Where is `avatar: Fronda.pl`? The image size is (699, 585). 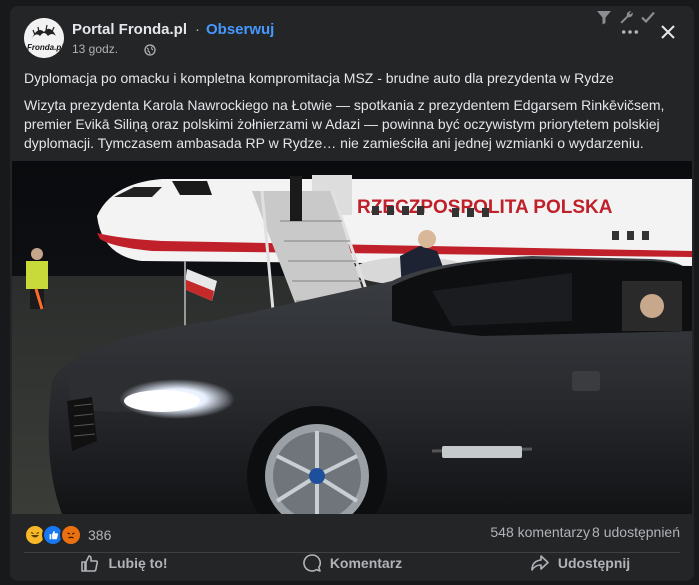 avatar: Fronda.pl is located at coordinates (44, 38).